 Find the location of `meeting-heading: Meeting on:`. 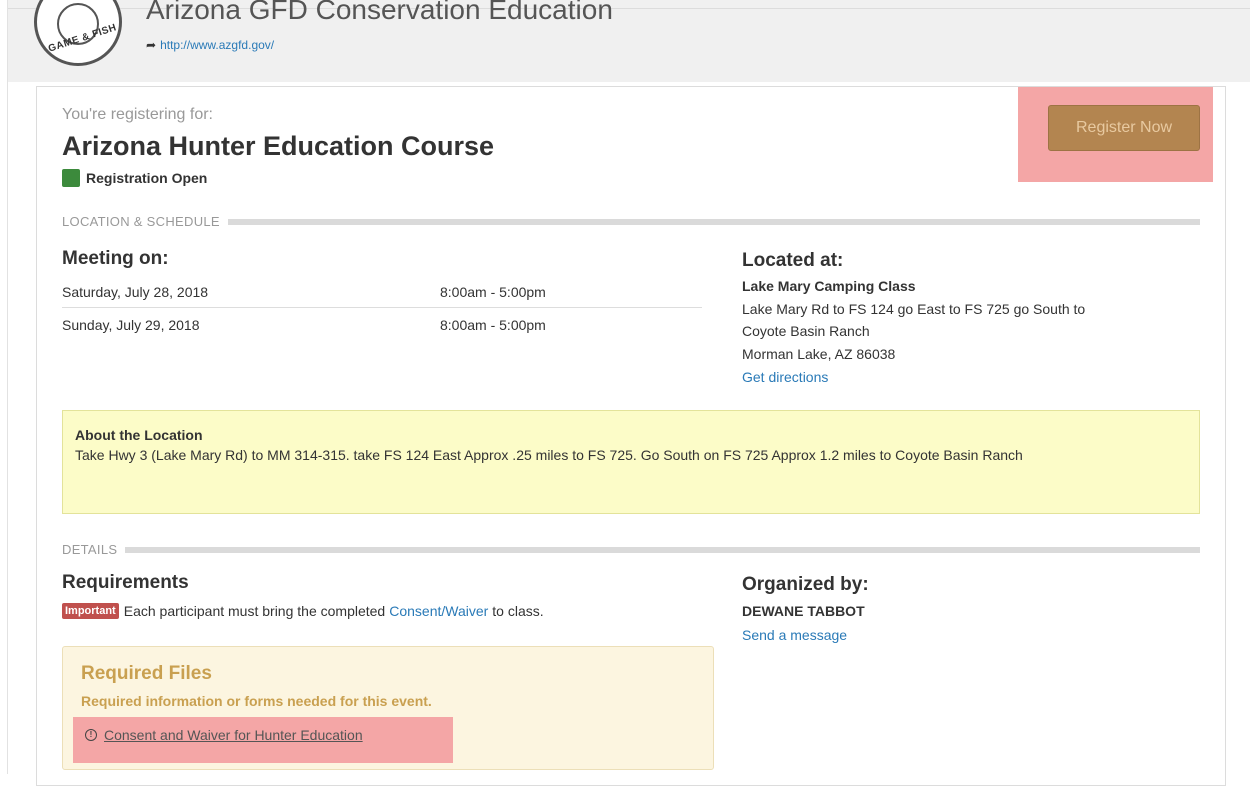

meeting-heading: Meeting on: is located at coordinates (115, 258).